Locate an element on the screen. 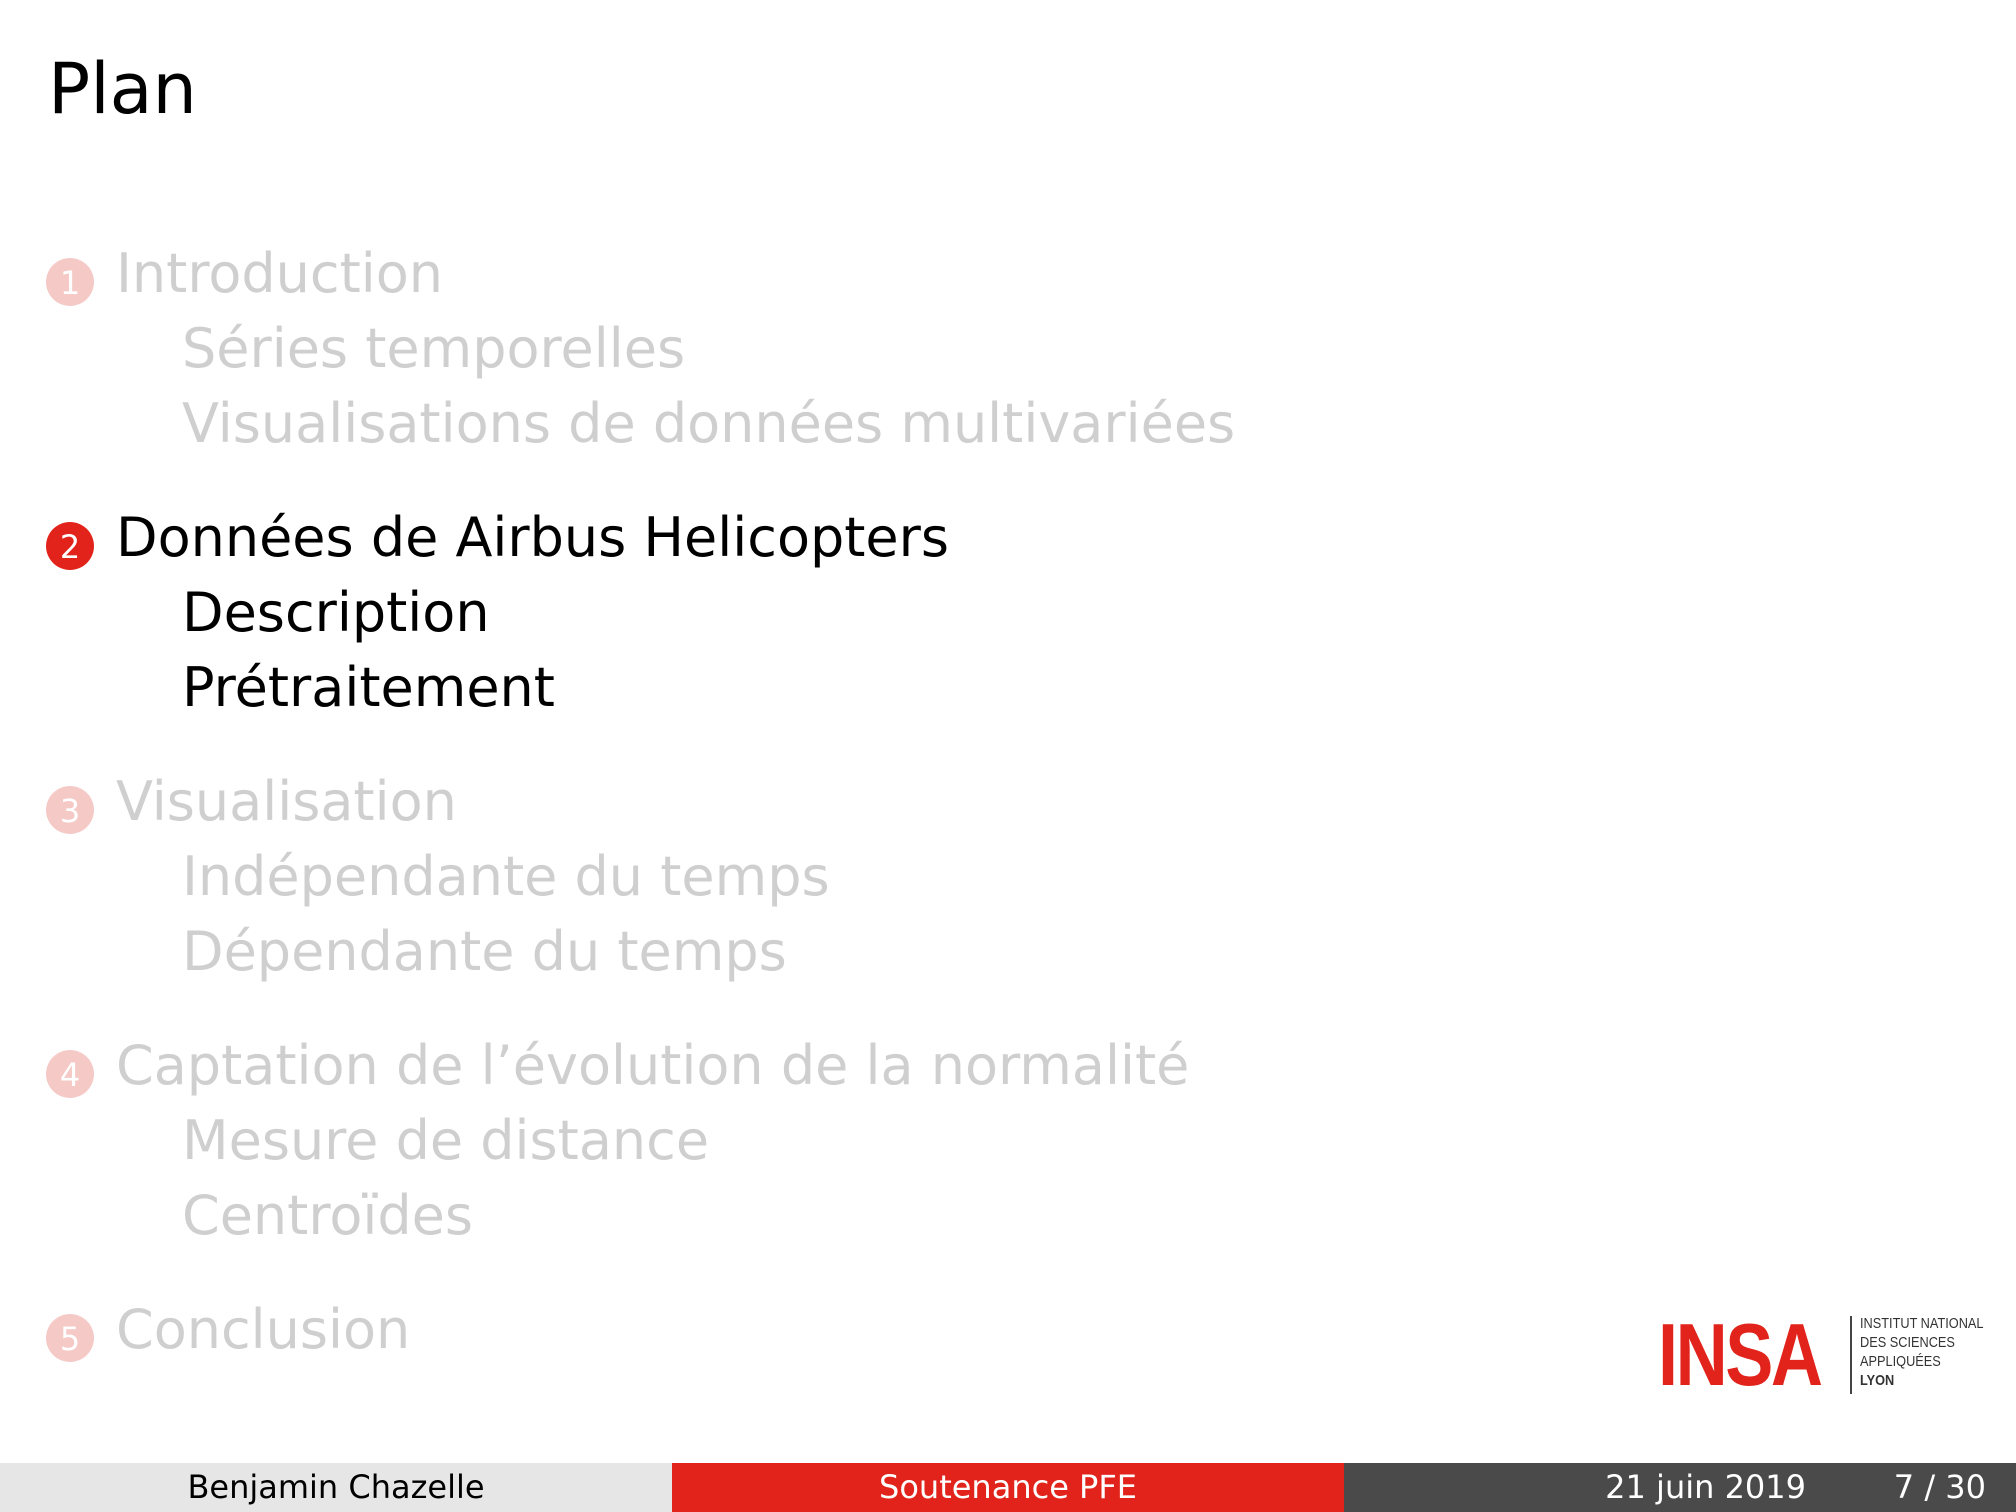 The image size is (2016, 1512). section-number-badge: 4 is located at coordinates (70, 1074).